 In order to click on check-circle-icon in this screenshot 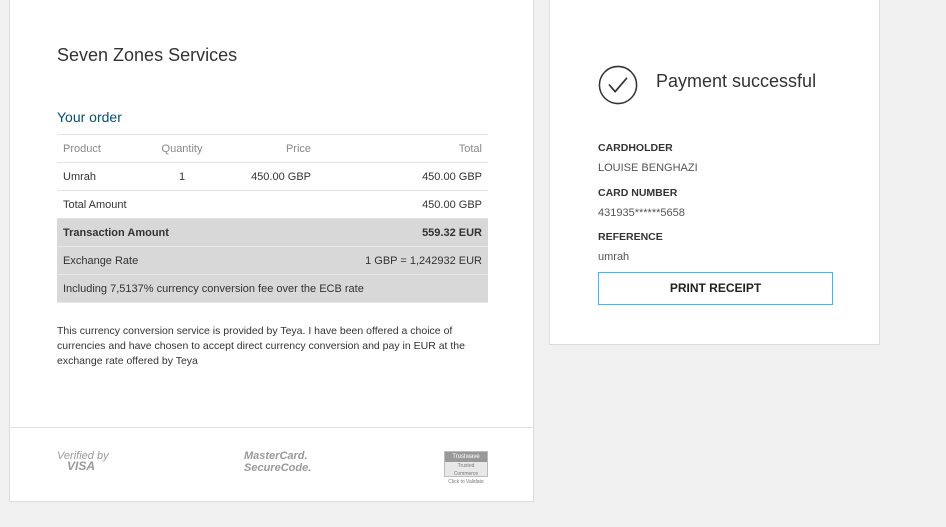, I will do `click(618, 85)`.